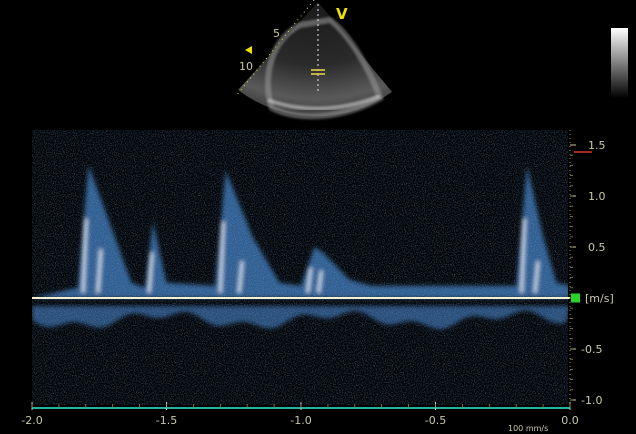 This screenshot has height=434, width=636. Describe the element at coordinates (300, 420) in the screenshot. I see `time-tick-label: -1.0` at that location.